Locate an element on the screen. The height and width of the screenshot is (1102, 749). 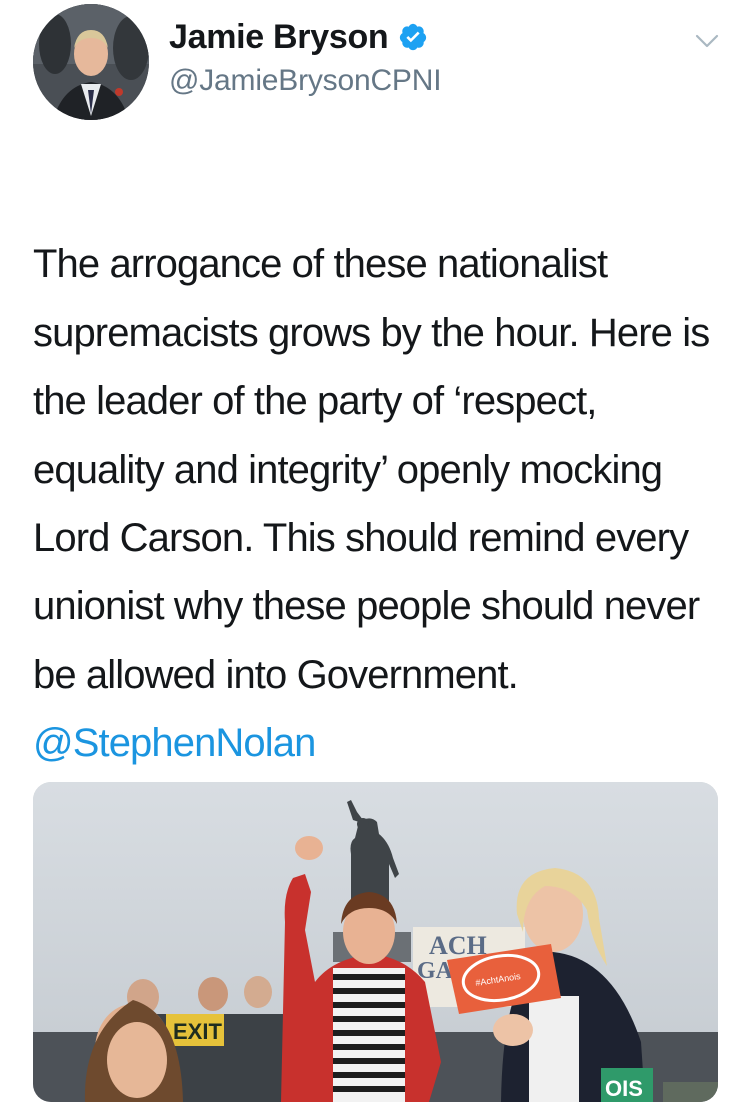
media-sign-ois: OIS is located at coordinates (624, 1088).